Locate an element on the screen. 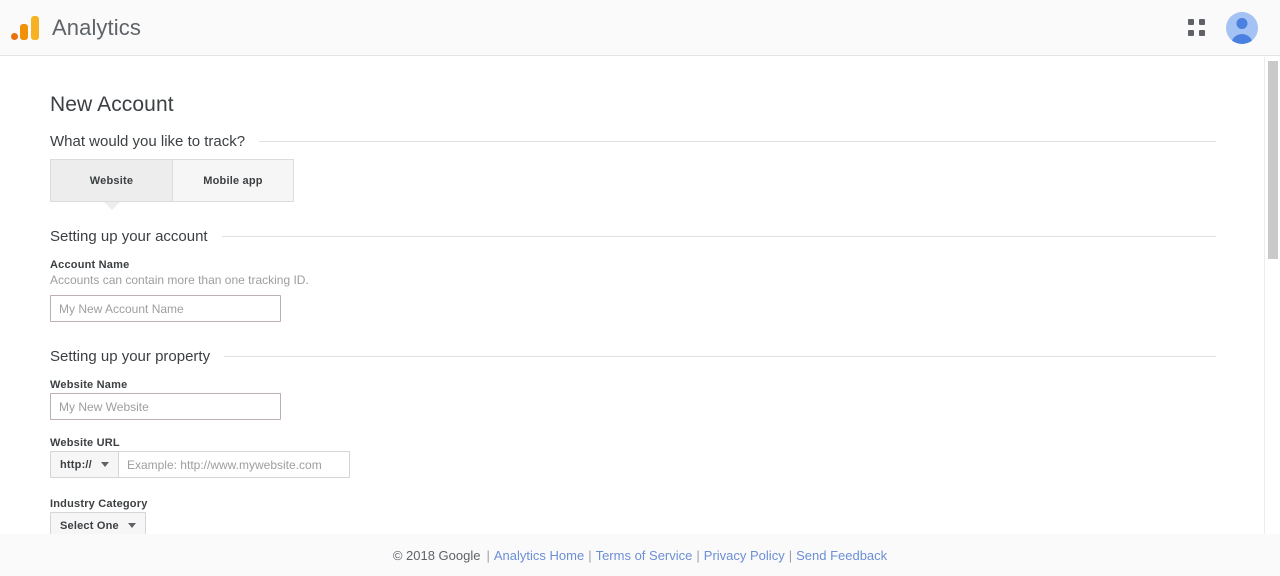 Image resolution: width=1280 pixels, height=576 pixels. track-type-tabs: Website Mobile app is located at coordinates (657, 184).